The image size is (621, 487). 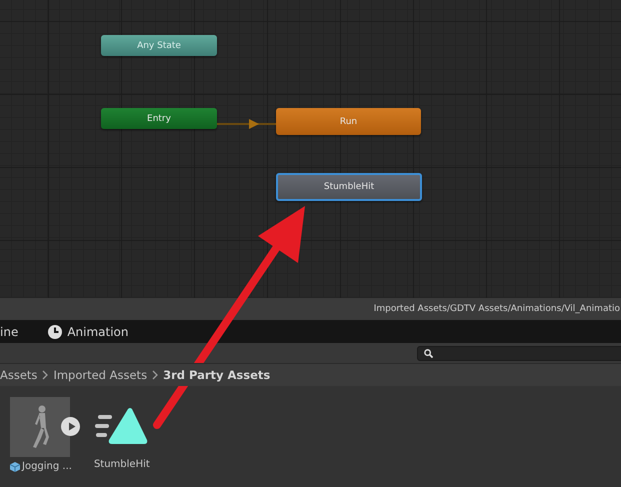 What do you see at coordinates (122, 464) in the screenshot?
I see `asset-name: StumbleHit` at bounding box center [122, 464].